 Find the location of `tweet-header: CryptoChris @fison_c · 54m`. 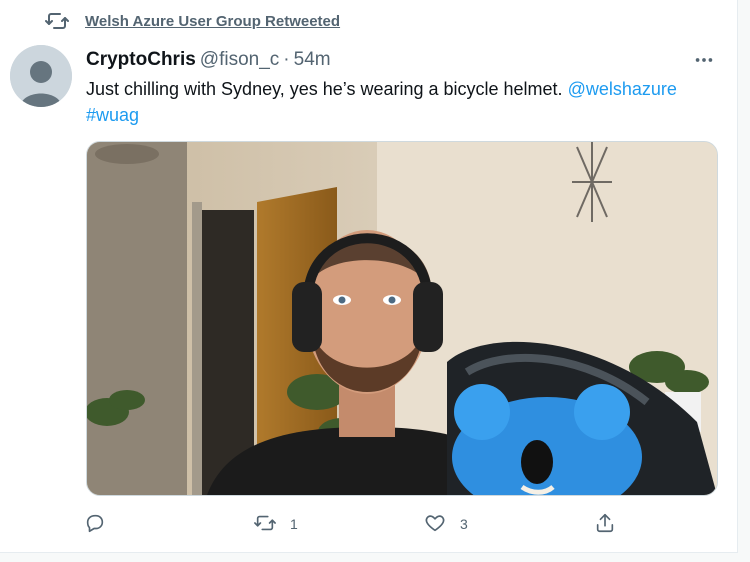

tweet-header: CryptoChris @fison_c · 54m is located at coordinates (208, 60).